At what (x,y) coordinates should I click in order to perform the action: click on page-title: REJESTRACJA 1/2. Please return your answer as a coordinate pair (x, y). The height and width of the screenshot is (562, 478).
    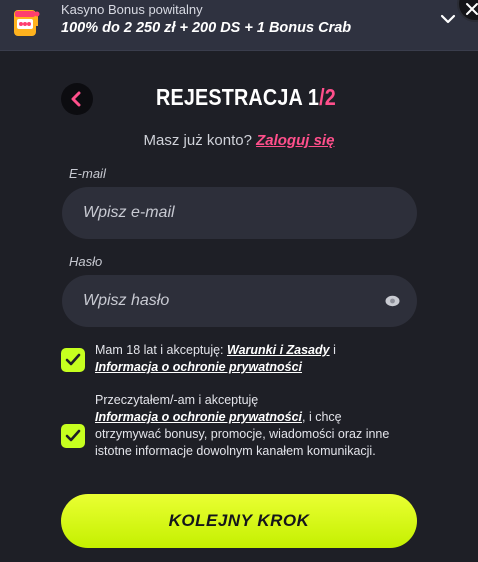
    Looking at the image, I should click on (246, 97).